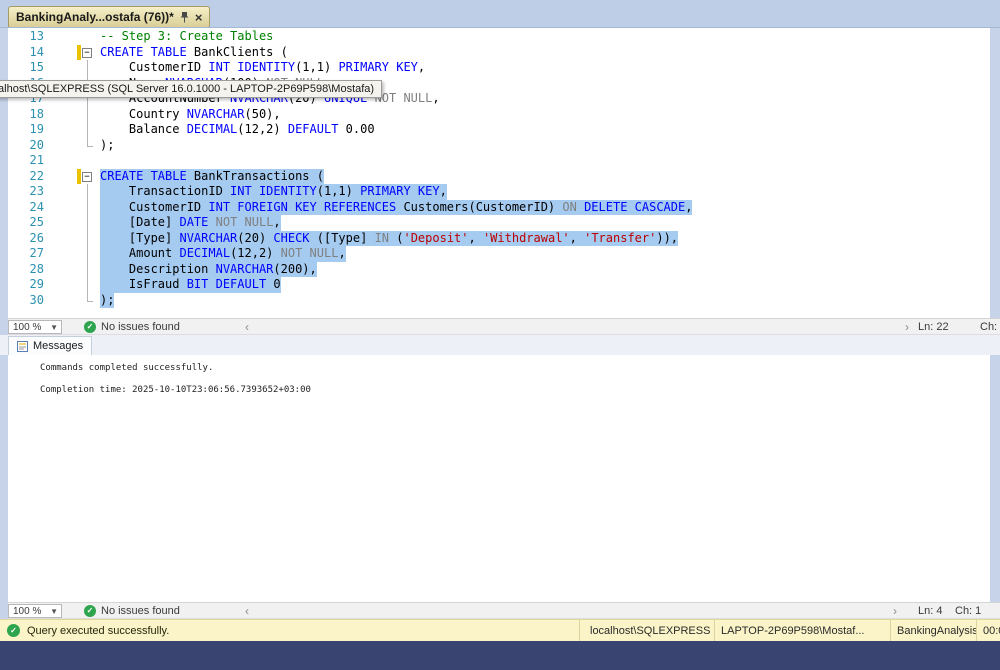 This screenshot has width=1000, height=670. I want to click on document-tab-title: BankingAnaly...ostafa (76))*, so click(95, 17).